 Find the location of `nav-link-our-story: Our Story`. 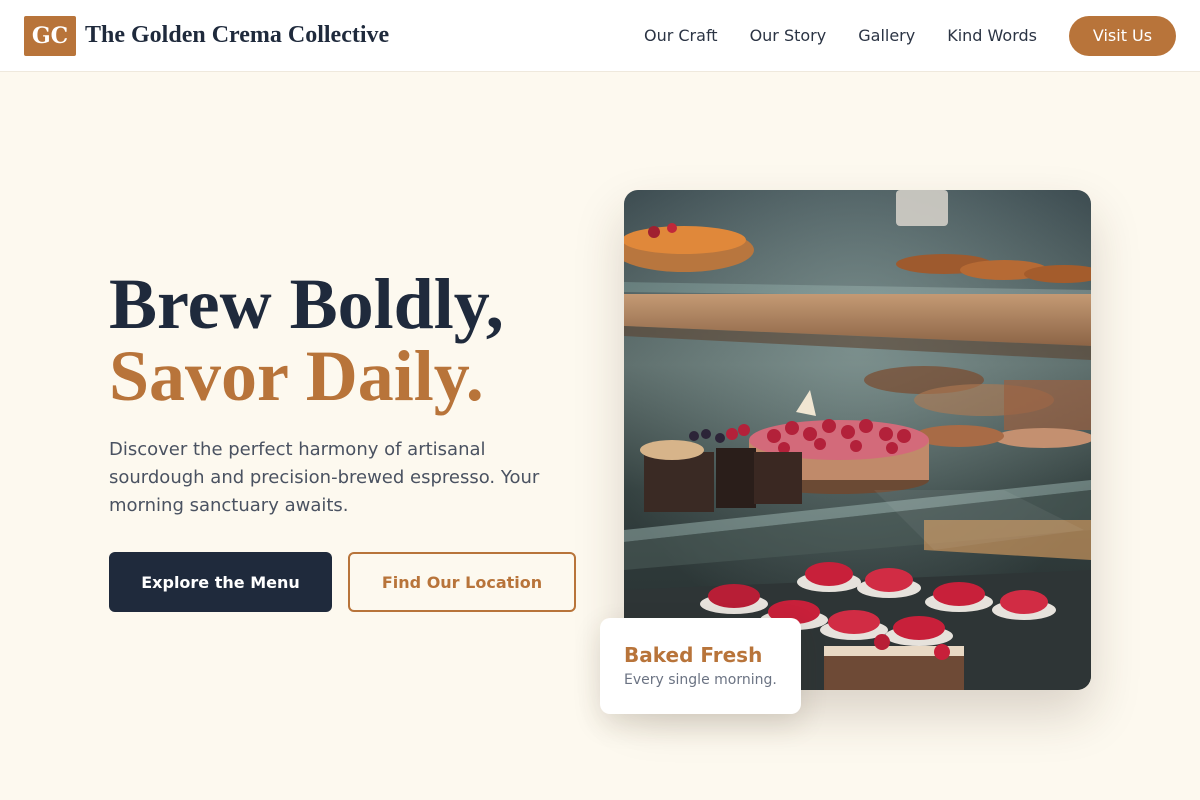

nav-link-our-story: Our Story is located at coordinates (788, 35).